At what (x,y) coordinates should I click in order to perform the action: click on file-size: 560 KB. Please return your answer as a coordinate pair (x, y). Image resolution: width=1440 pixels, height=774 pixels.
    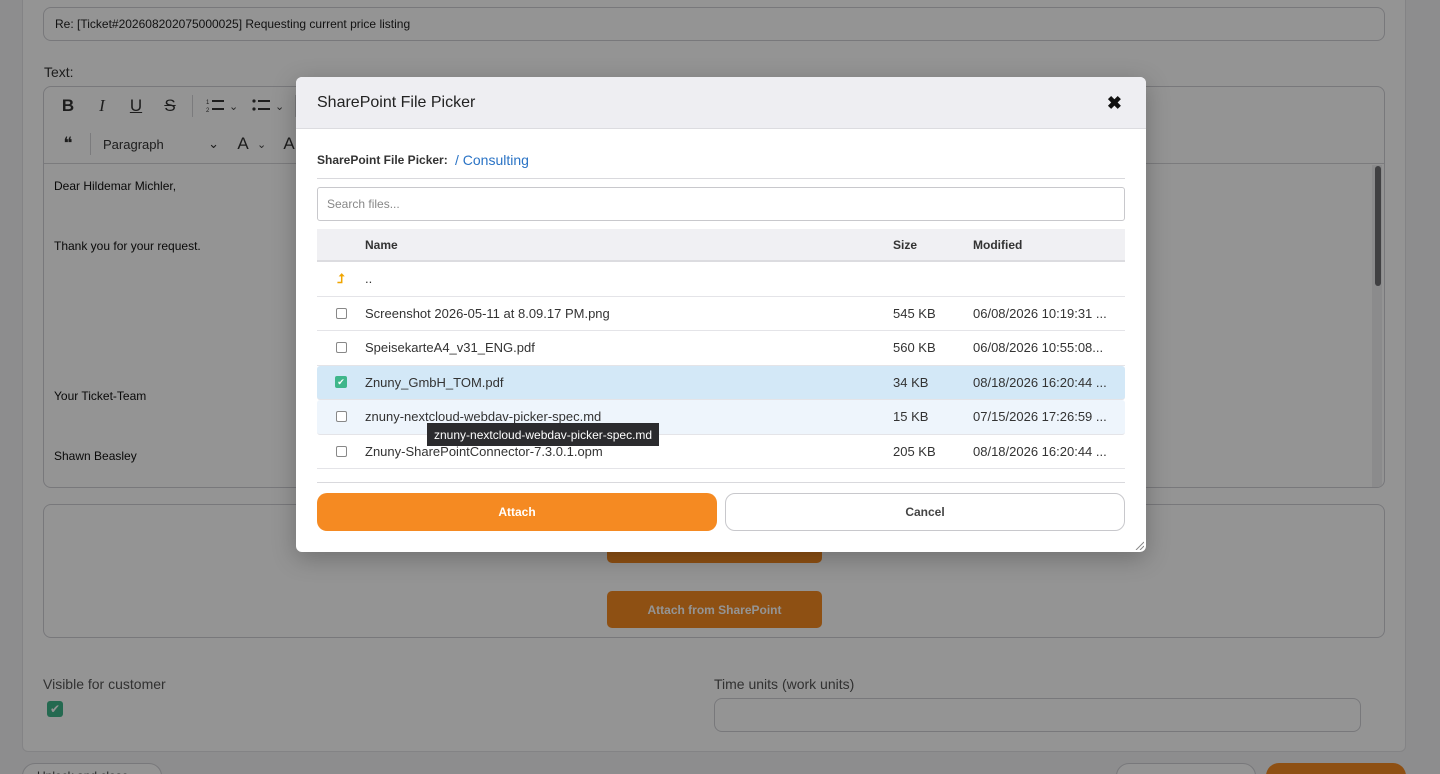
    Looking at the image, I should click on (914, 348).